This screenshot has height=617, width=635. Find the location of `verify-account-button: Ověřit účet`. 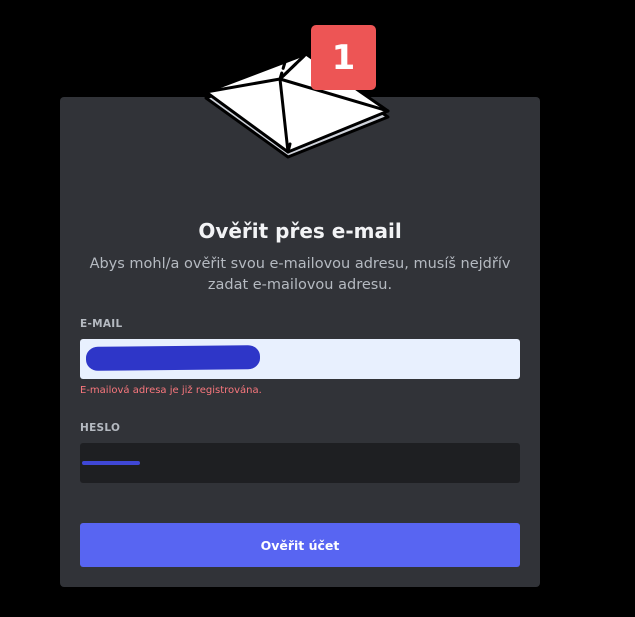

verify-account-button: Ověřit účet is located at coordinates (300, 545).